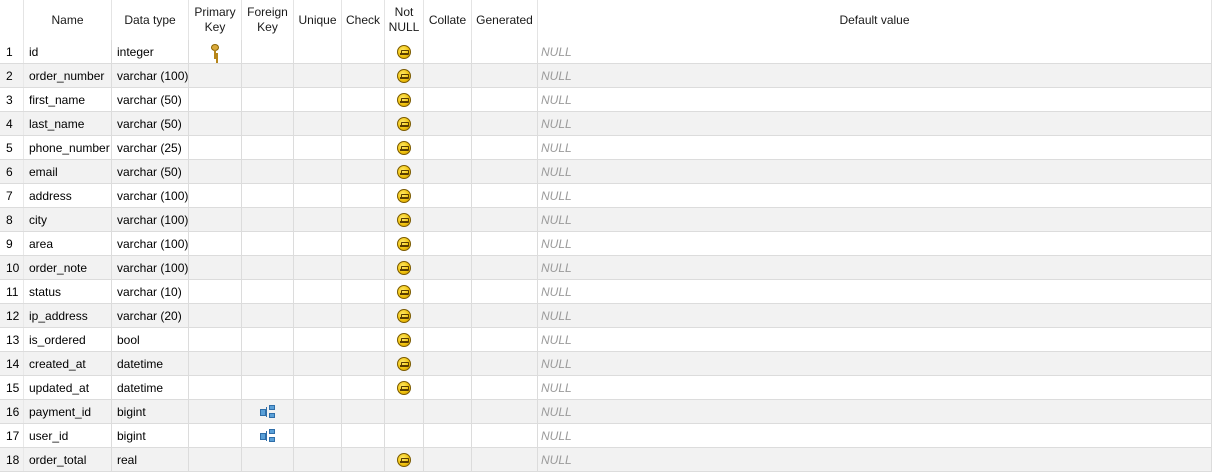  Describe the element at coordinates (150, 315) in the screenshot. I see `data-type-cell: varchar (20)` at that location.